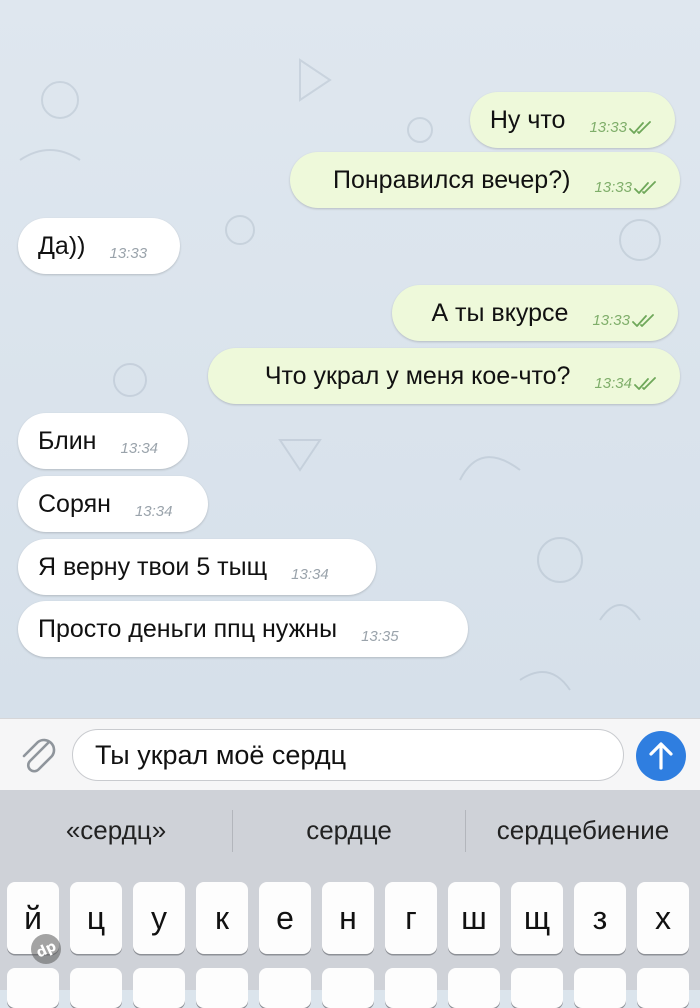 This screenshot has width=700, height=1008. What do you see at coordinates (600, 918) in the screenshot?
I see `key: з` at bounding box center [600, 918].